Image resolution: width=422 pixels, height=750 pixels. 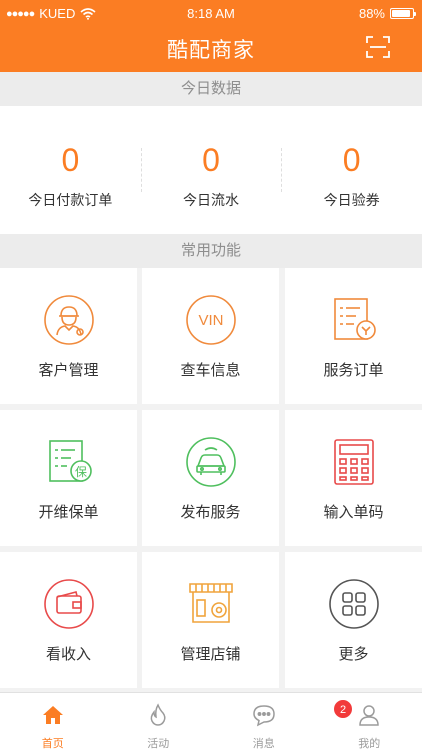 What do you see at coordinates (378, 47) in the screenshot?
I see `scan-icon` at bounding box center [378, 47].